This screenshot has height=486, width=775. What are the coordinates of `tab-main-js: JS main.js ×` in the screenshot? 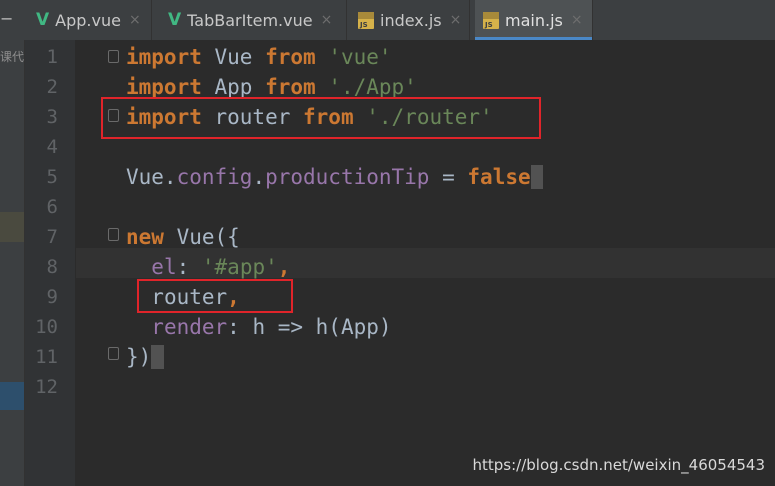 It's located at (534, 20).